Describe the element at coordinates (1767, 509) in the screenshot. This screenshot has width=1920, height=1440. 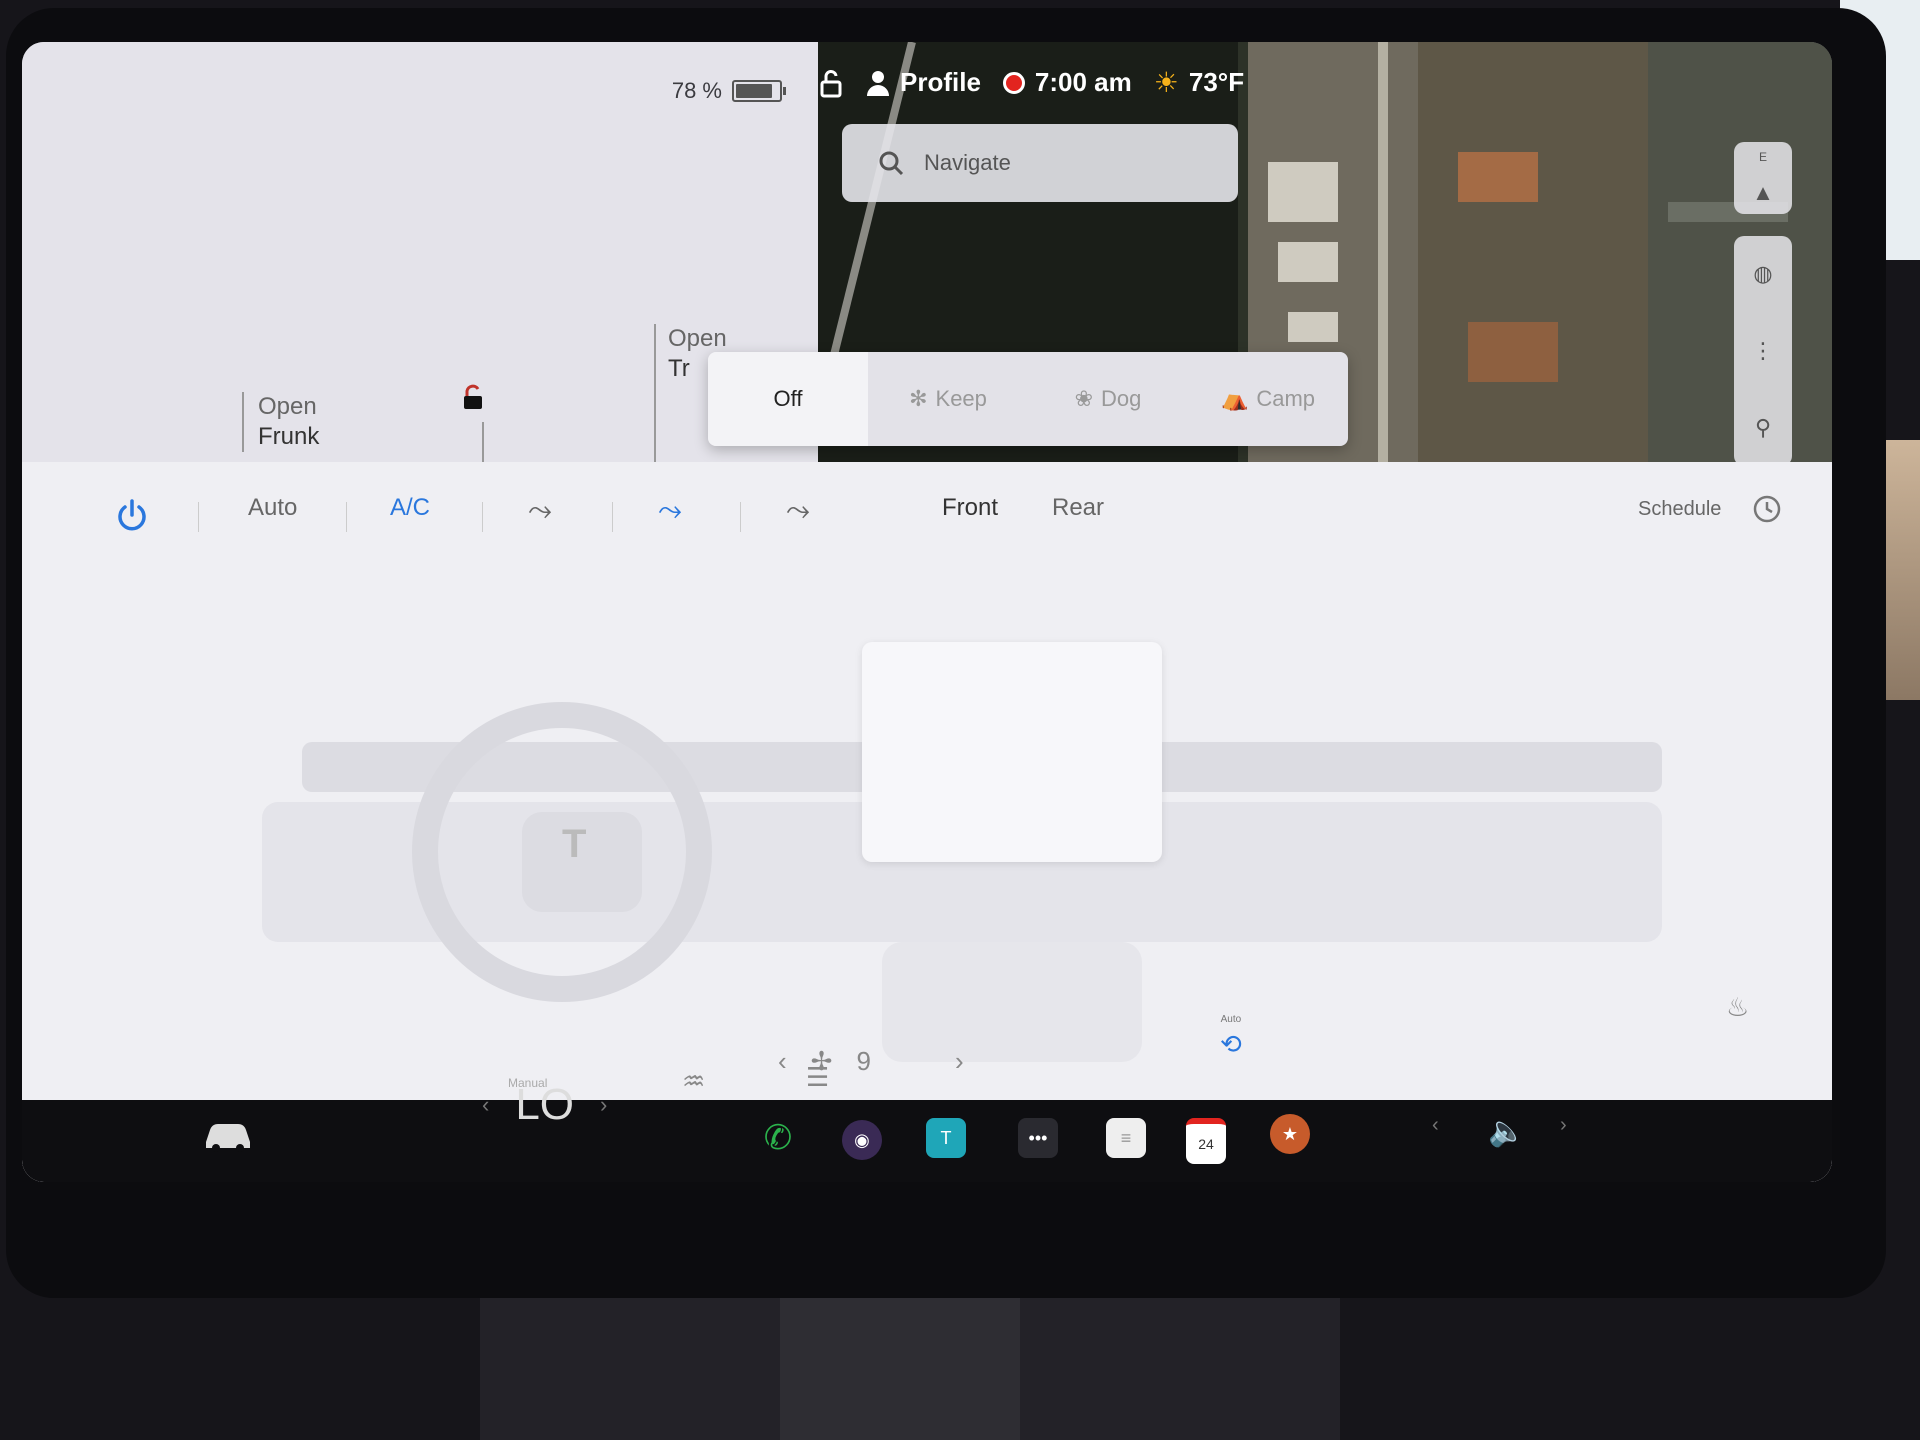
I see `clock-icon` at that location.